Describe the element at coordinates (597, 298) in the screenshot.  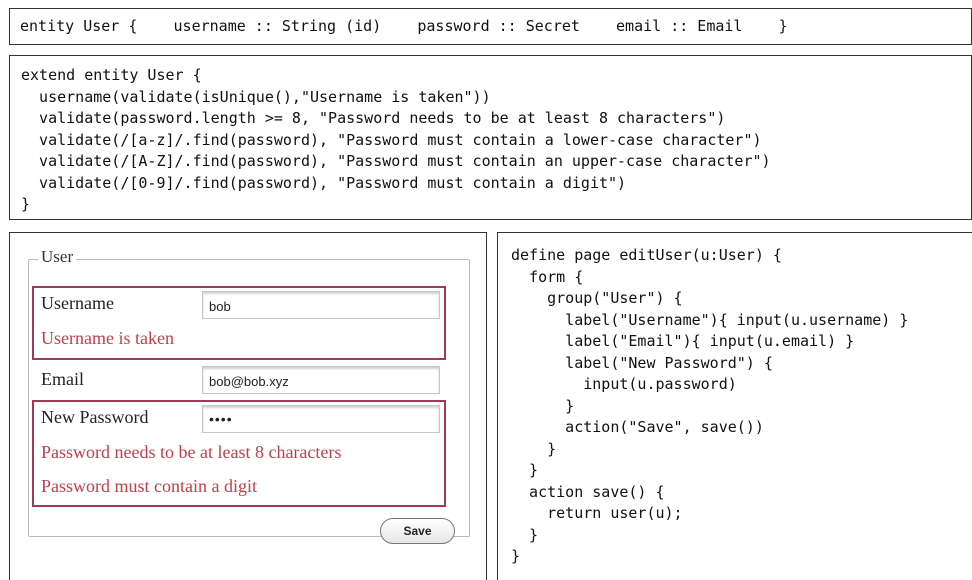
I see `code-line: group("User") {` at that location.